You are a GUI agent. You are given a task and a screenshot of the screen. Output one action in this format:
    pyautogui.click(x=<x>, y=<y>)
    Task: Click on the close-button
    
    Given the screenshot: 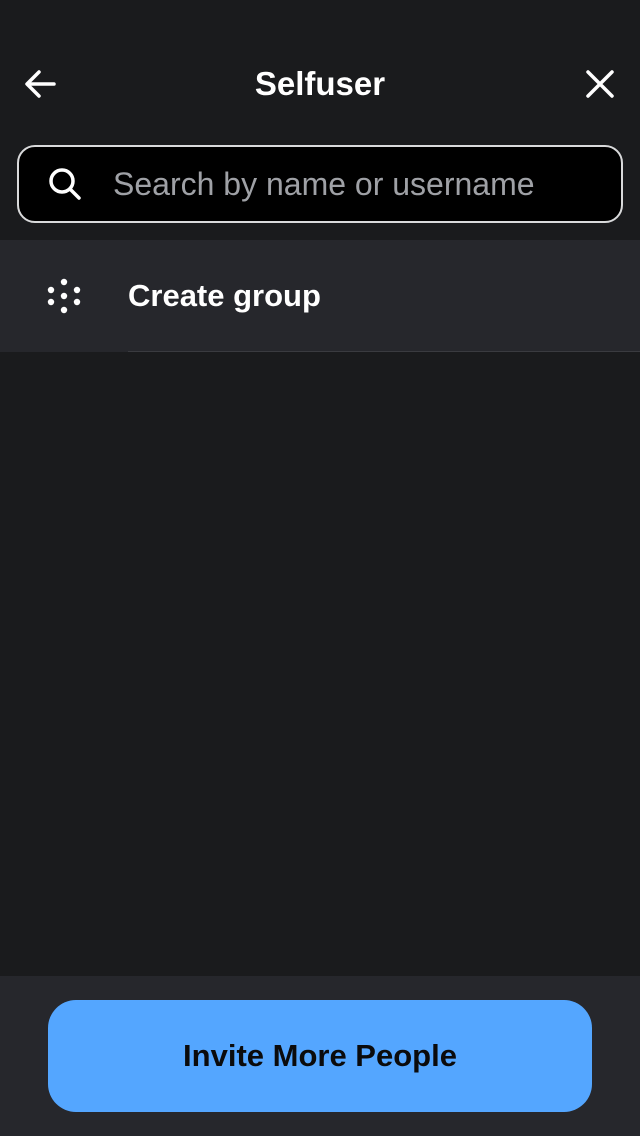 What is the action you would take?
    pyautogui.click(x=600, y=84)
    